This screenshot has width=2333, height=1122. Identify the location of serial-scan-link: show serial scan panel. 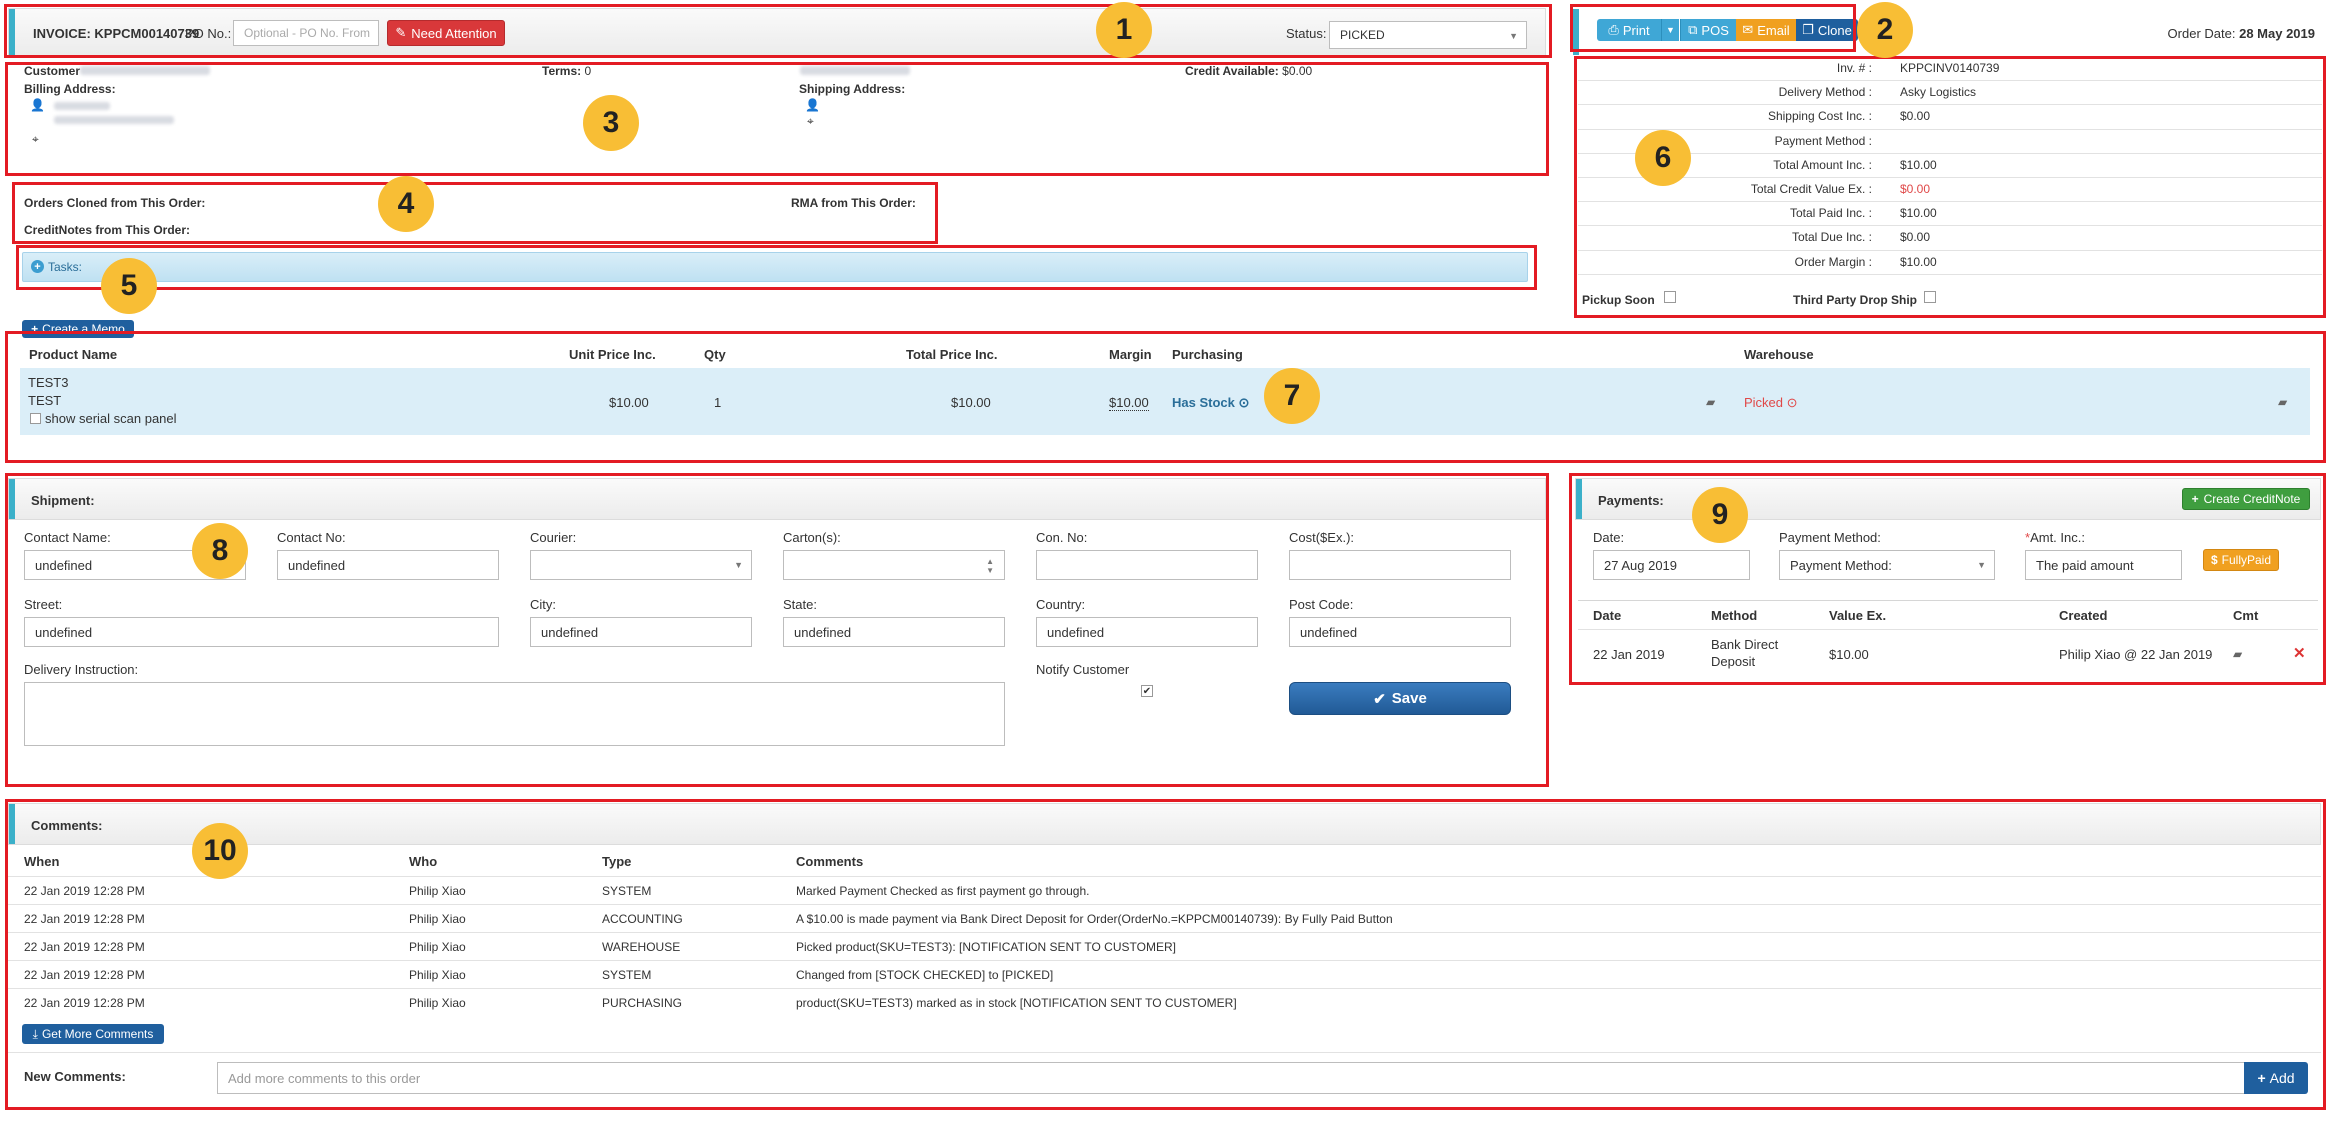
(111, 418).